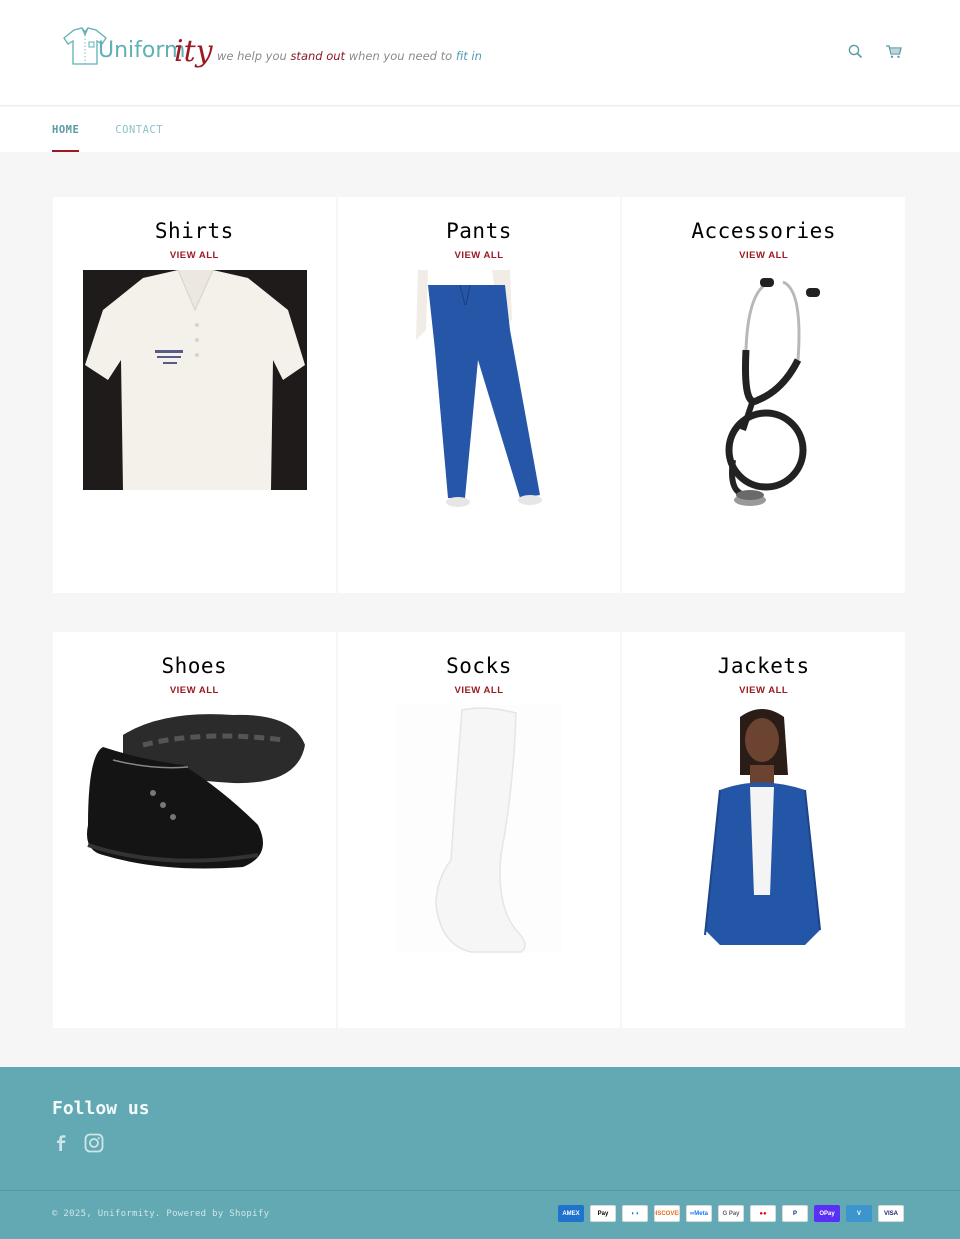  Describe the element at coordinates (891, 1213) in the screenshot. I see `visa-icon: VISA` at that location.